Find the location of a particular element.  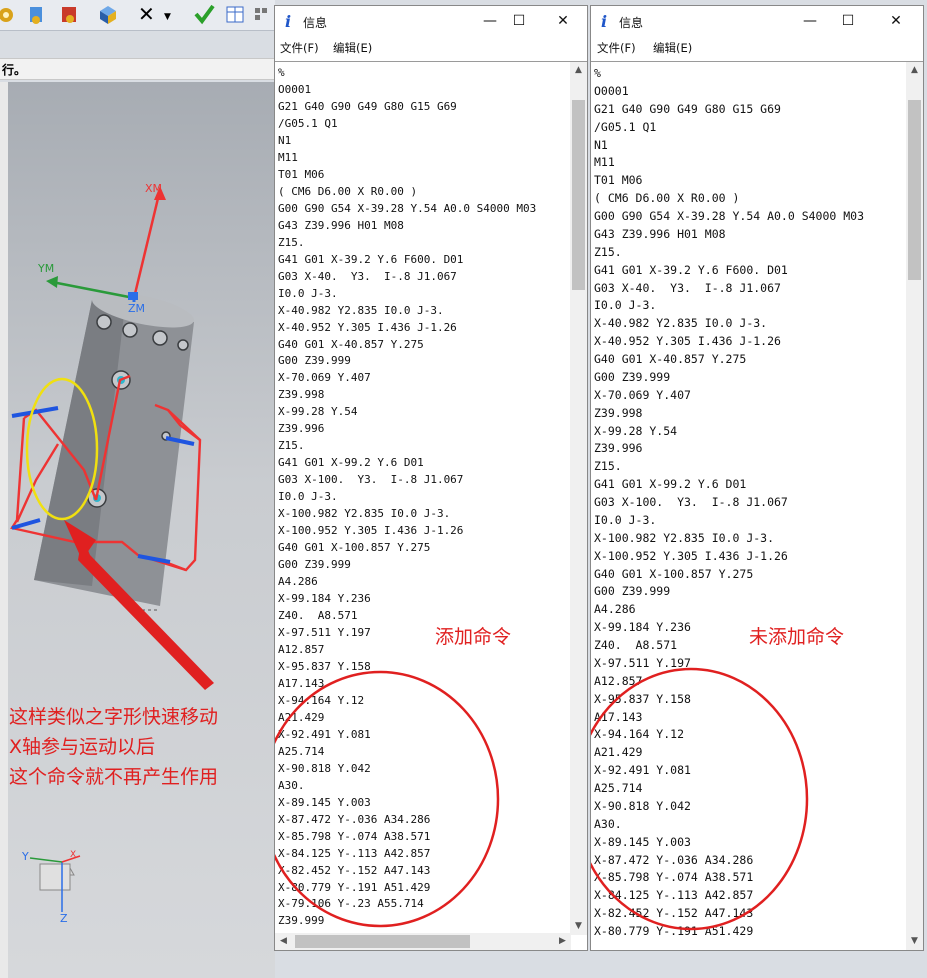

note-line-3: 这个命令就不再产生作用 is located at coordinates (114, 777).